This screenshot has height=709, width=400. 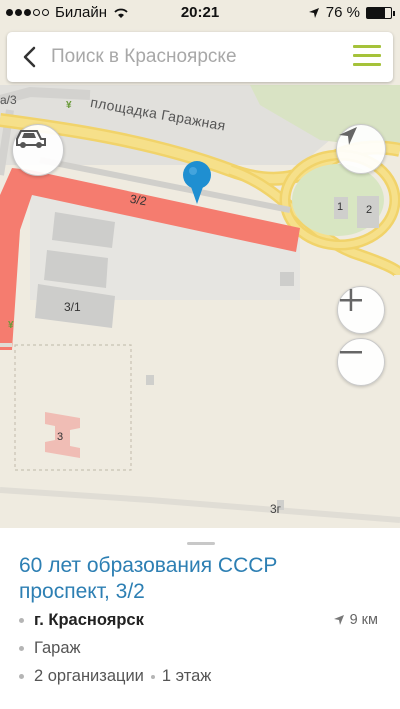 What do you see at coordinates (38, 150) in the screenshot?
I see `traffic-button` at bounding box center [38, 150].